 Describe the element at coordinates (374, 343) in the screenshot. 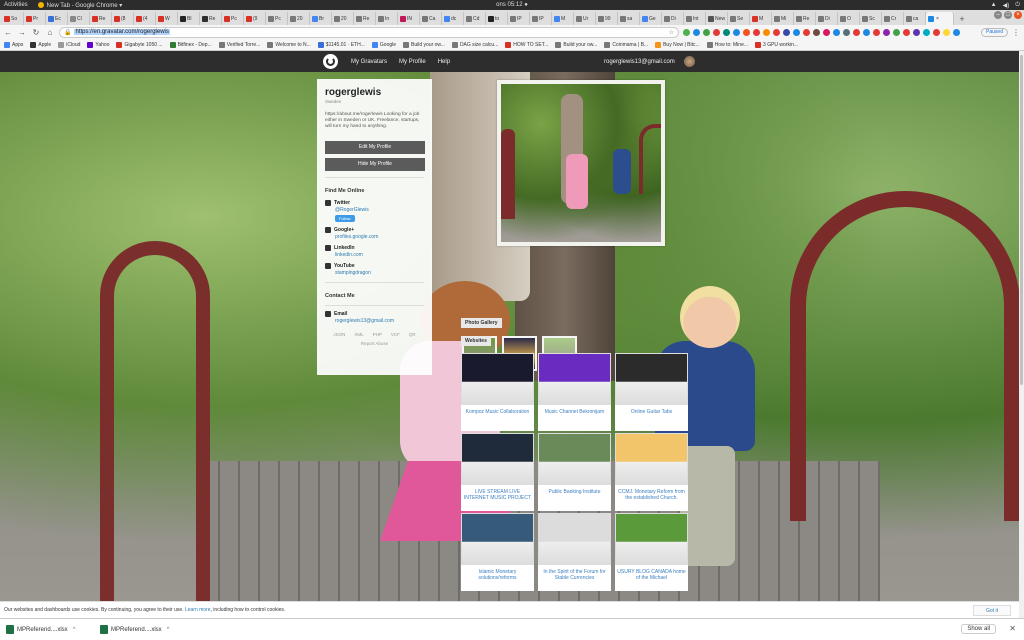

I see `report-abuse-link: Report Abuse` at that location.